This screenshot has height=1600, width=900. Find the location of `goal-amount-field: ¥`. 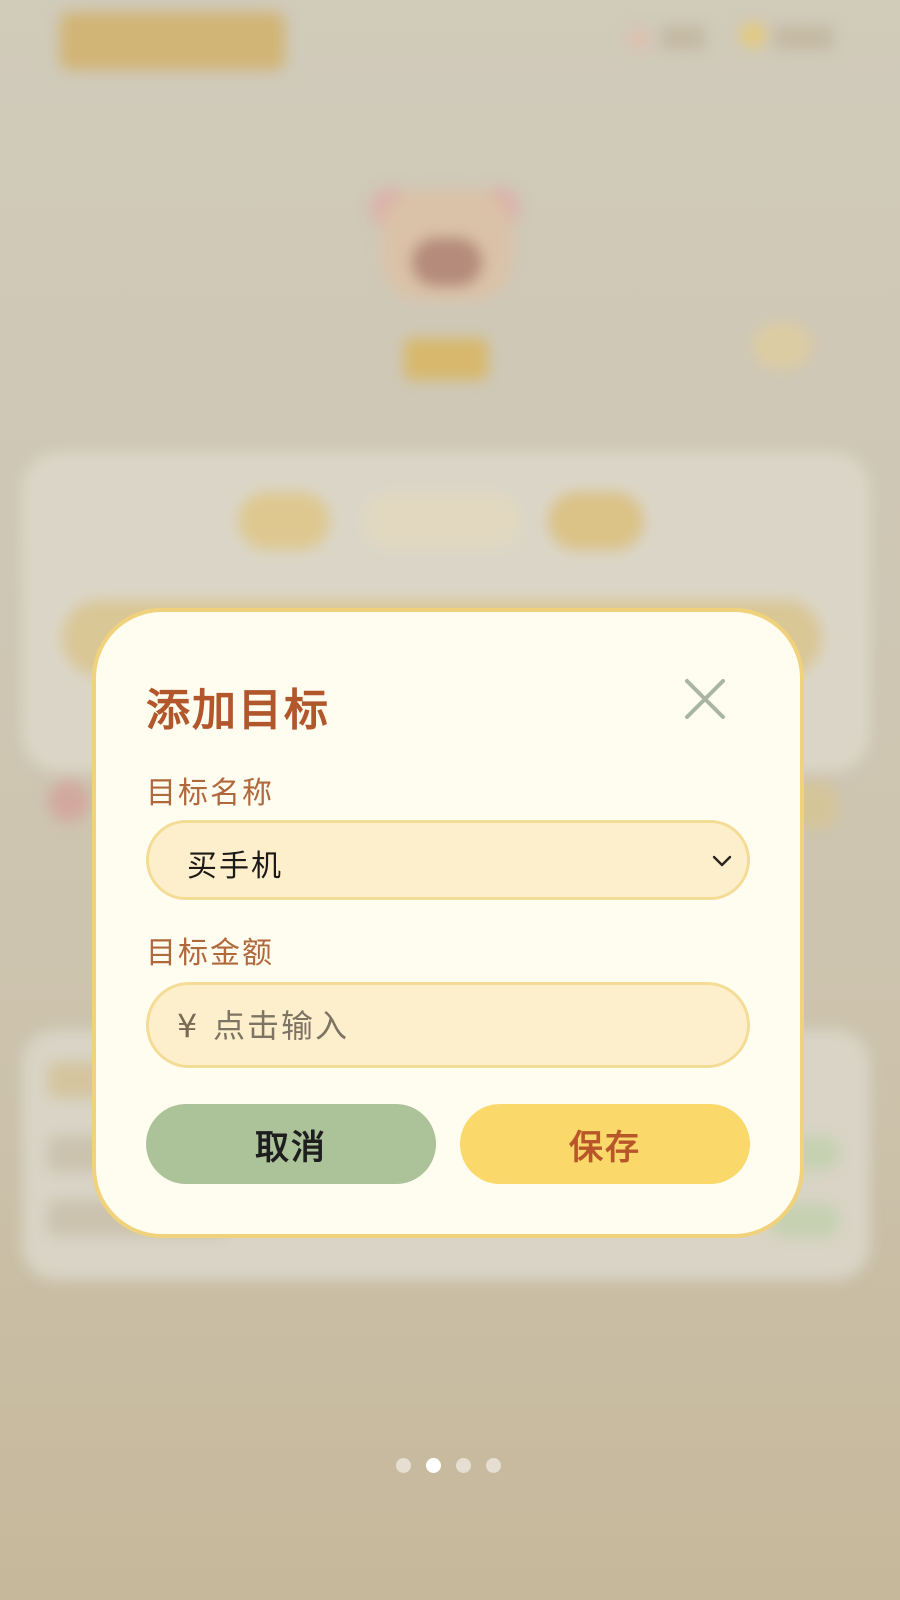

goal-amount-field: ¥ is located at coordinates (448, 1025).